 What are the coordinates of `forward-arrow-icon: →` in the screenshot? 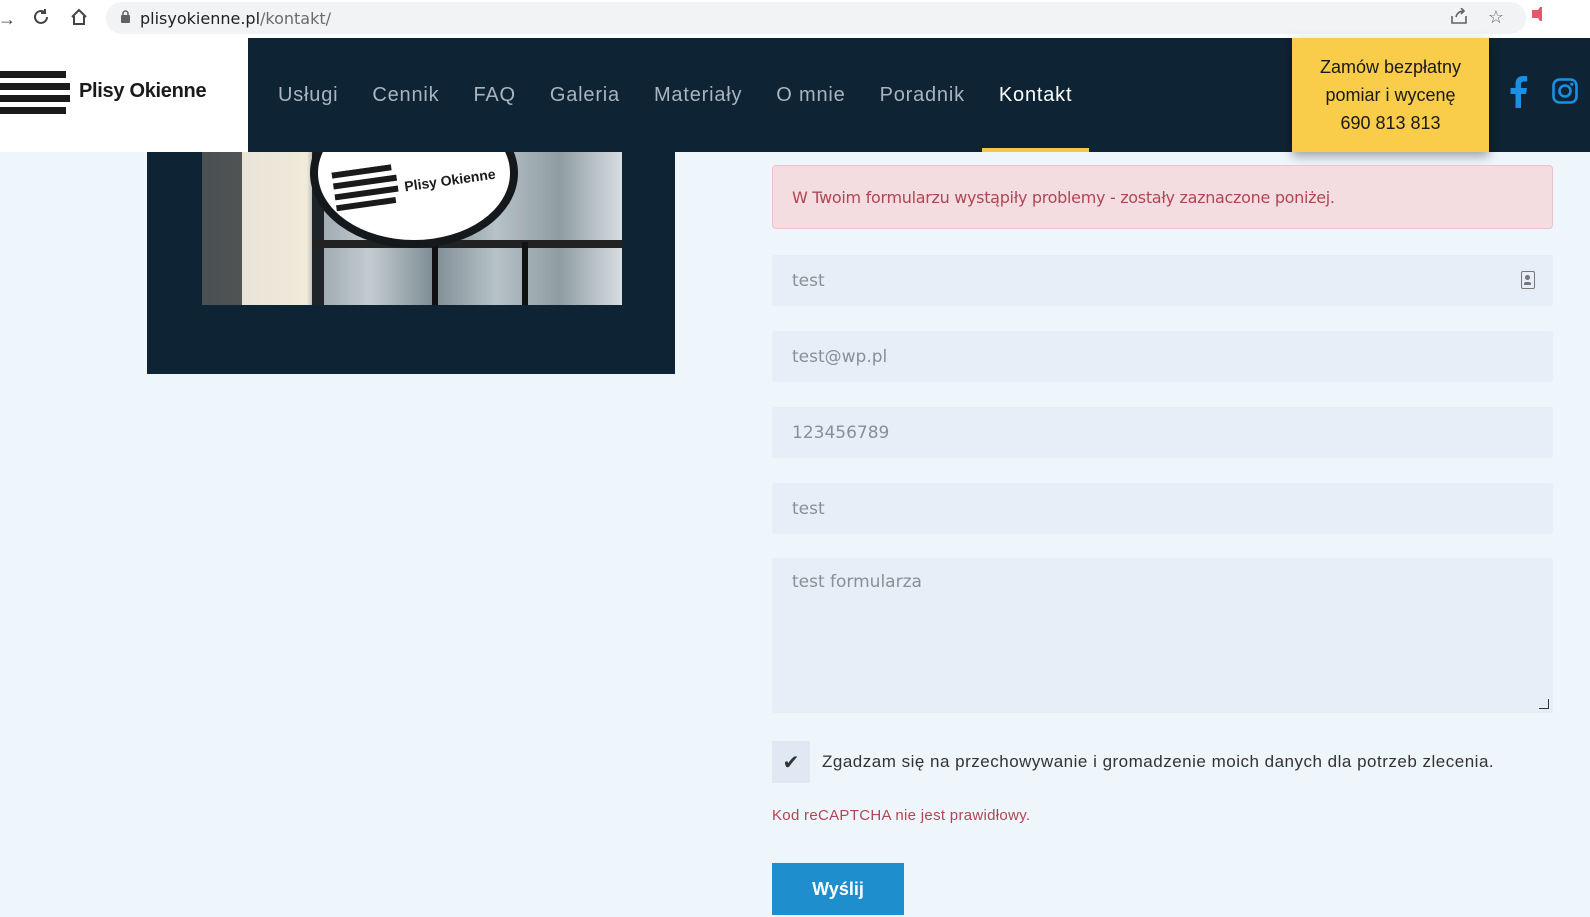 It's located at (11, 19).